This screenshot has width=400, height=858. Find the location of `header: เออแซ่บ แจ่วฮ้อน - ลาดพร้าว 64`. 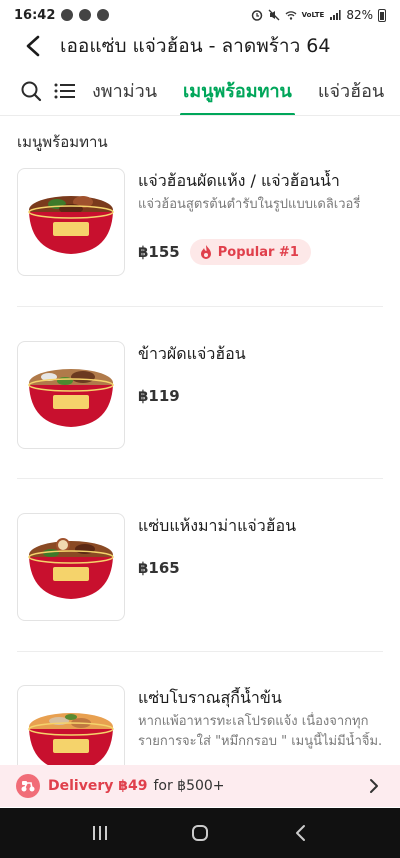

header: เออแซ่บ แจ่วฮ้อน - ลาดพร้าว 64 is located at coordinates (200, 46).